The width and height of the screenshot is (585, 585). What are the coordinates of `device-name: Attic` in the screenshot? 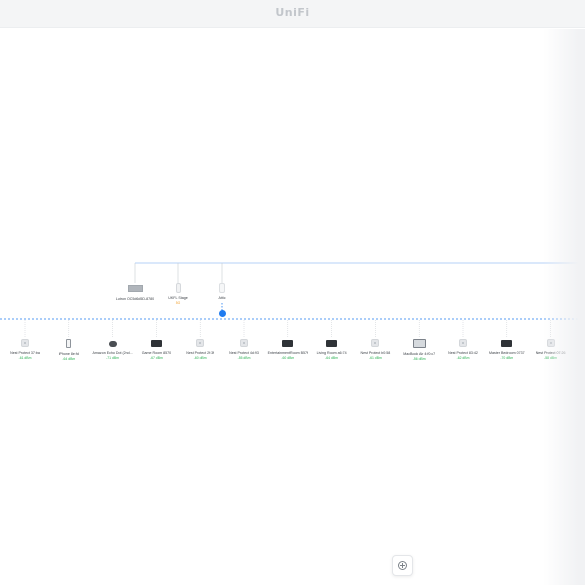 It's located at (222, 298).